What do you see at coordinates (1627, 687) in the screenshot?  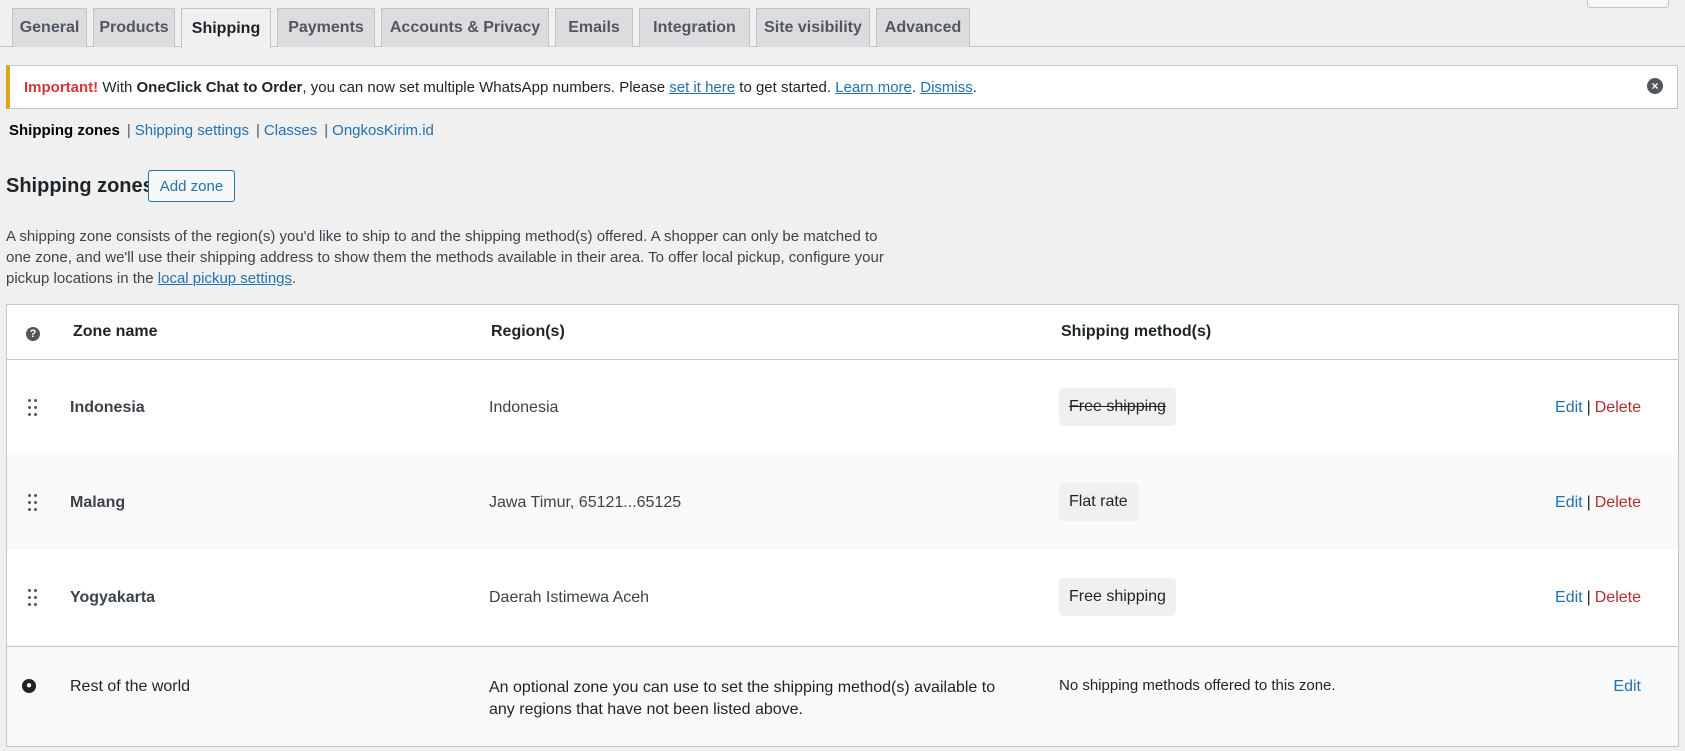 I see `rest-of-world-edit-link: Edit` at bounding box center [1627, 687].